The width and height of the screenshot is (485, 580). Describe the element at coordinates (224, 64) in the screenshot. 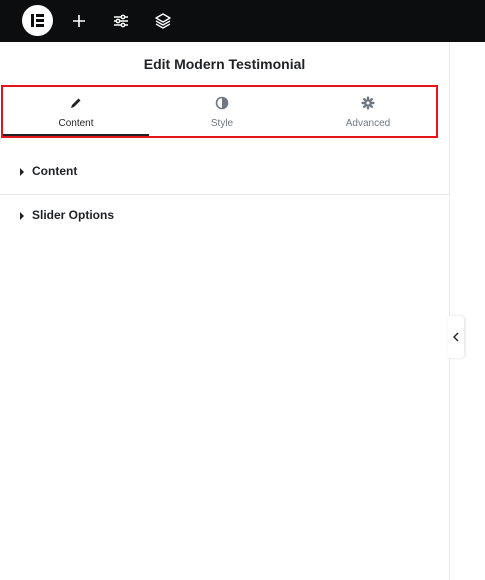

I see `panel-title: Edit Modern Testimonial` at that location.